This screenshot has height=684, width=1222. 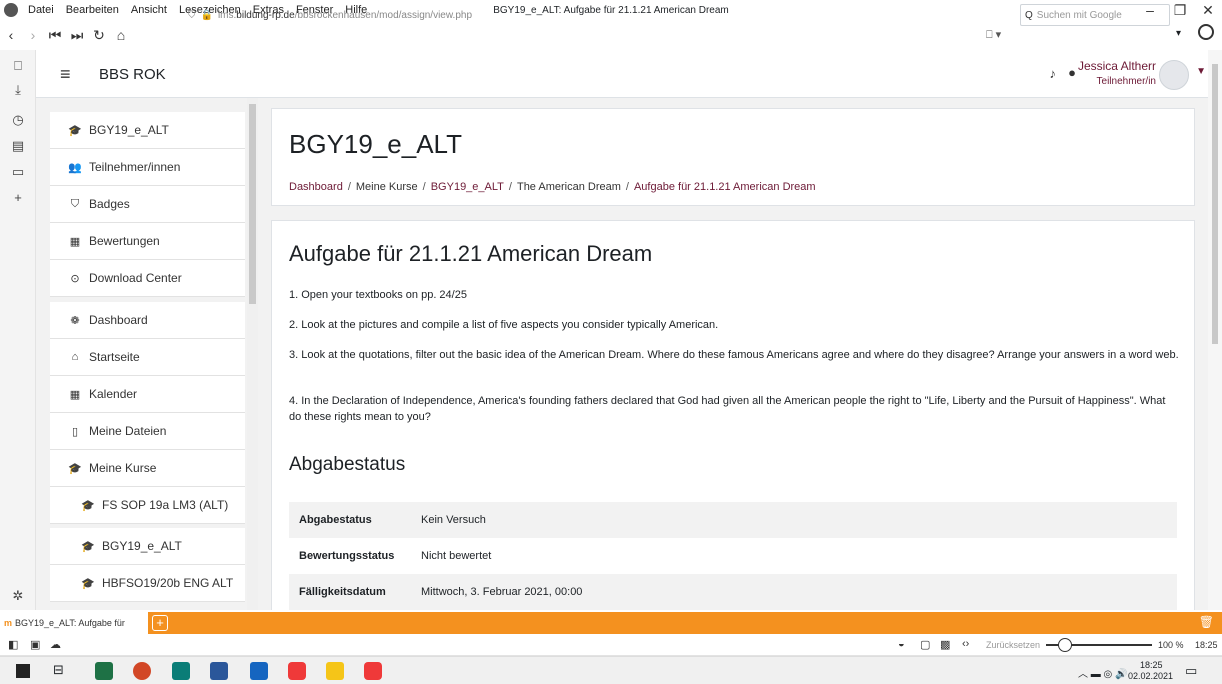 I want to click on drawer-item-course-bgy19: 🎓 BGY19_e_ALT, so click(x=147, y=546).